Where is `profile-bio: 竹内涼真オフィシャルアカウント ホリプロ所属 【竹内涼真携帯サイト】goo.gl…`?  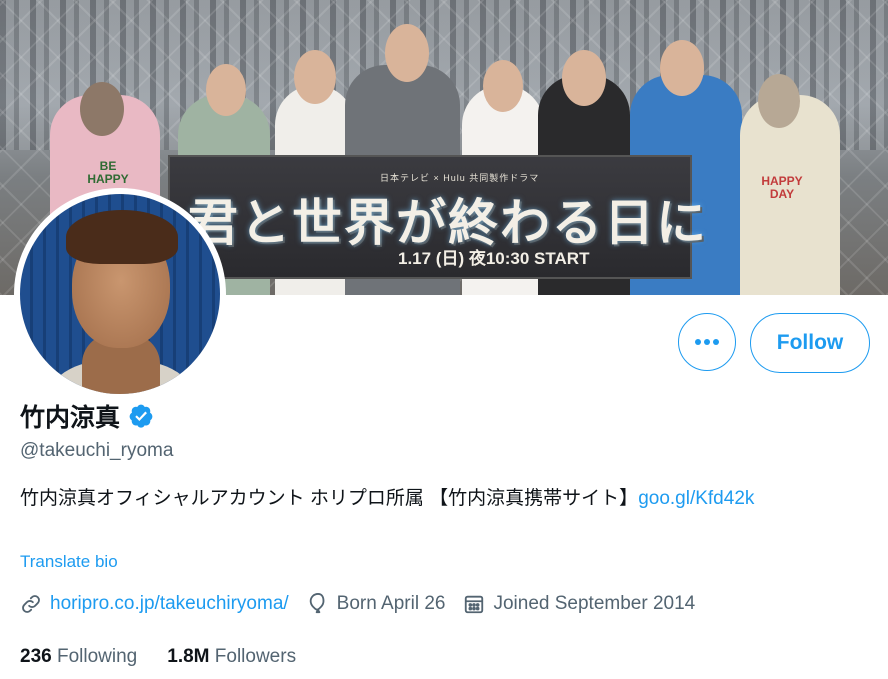
profile-bio: 竹内涼真オフィシャルアカウント ホリプロ所属 【竹内涼真携帯サイト】goo.gl… is located at coordinates (400, 499).